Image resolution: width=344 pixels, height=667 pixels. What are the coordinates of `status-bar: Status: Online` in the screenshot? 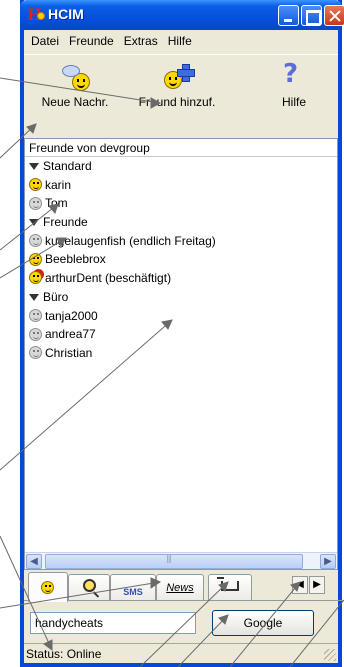 It's located at (181, 653).